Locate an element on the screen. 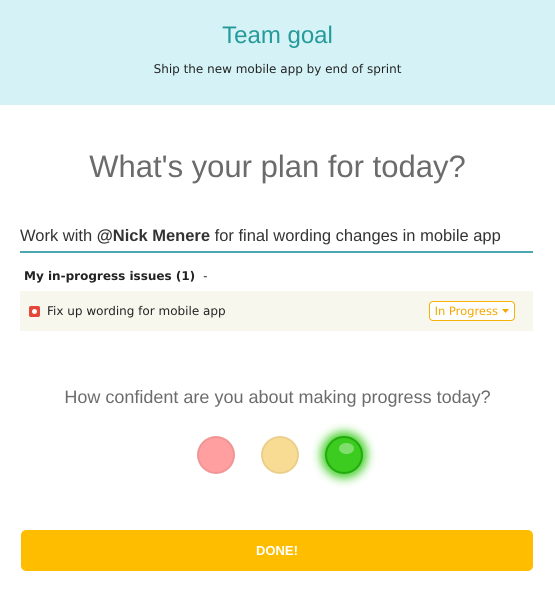  plan-field: Work with @Nick Menere for final wording changes in mobile app is located at coordinates (276, 240).